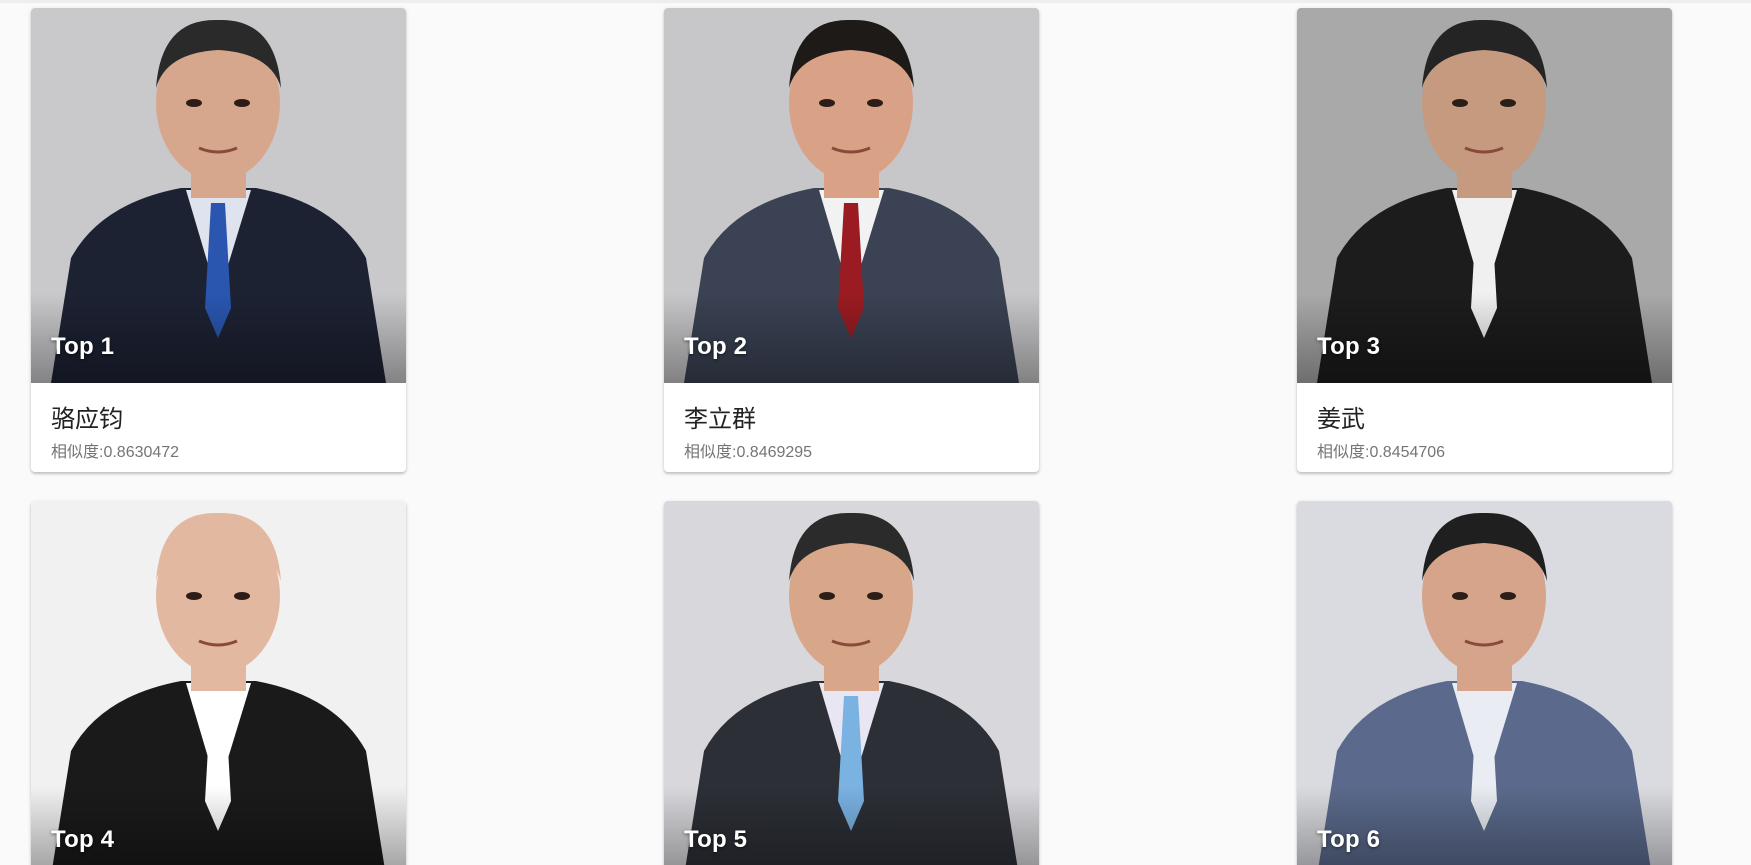 The width and height of the screenshot is (1751, 865). I want to click on result-card-top-6: Top 6, so click(1484, 683).